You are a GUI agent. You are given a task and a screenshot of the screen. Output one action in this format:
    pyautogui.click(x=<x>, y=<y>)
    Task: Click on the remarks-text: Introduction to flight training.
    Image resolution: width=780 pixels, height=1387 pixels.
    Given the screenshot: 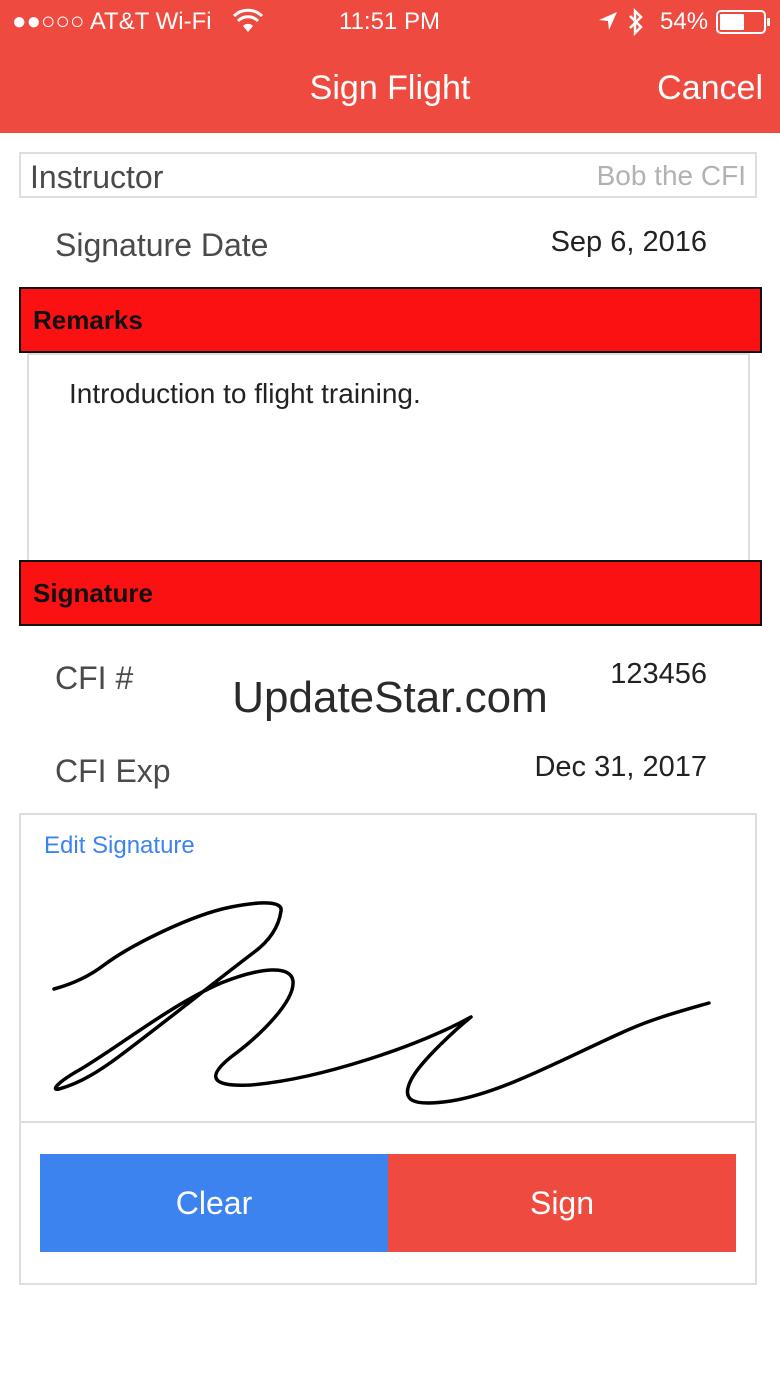 What is the action you would take?
    pyautogui.click(x=245, y=393)
    